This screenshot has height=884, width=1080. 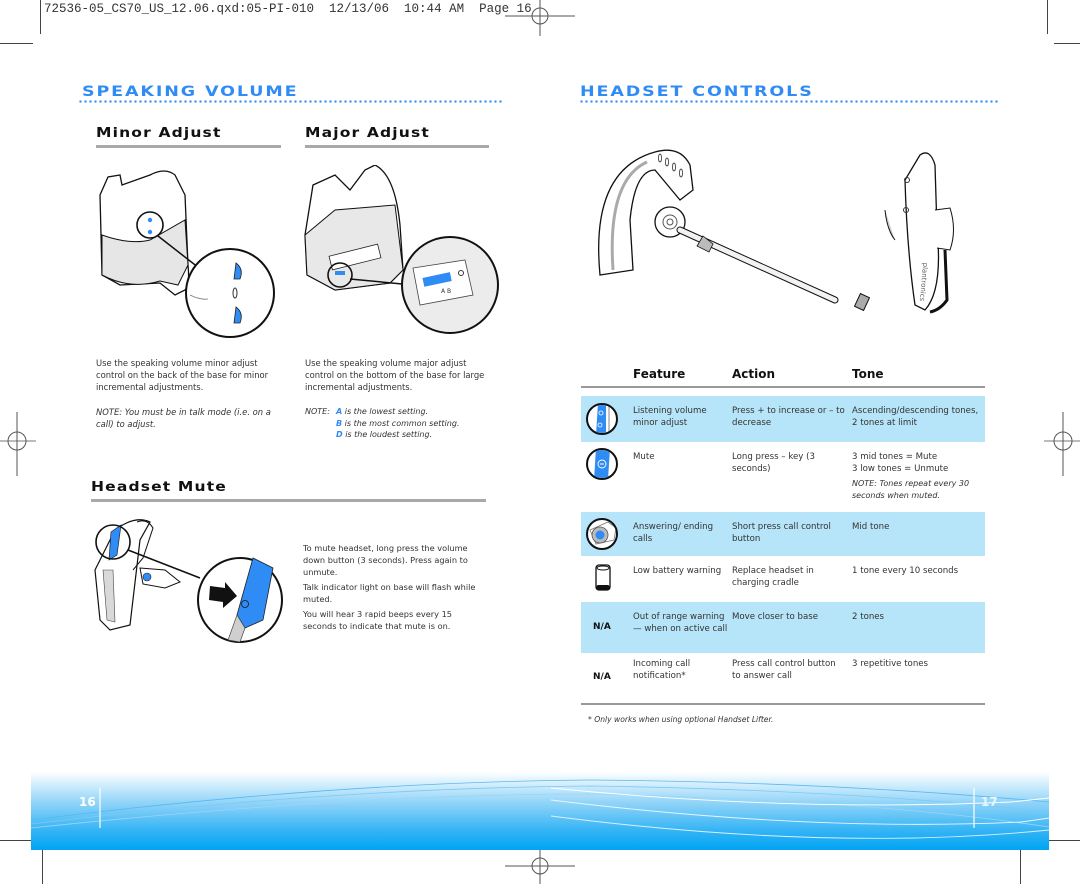 What do you see at coordinates (989, 802) in the screenshot?
I see `page-number-right: 17` at bounding box center [989, 802].